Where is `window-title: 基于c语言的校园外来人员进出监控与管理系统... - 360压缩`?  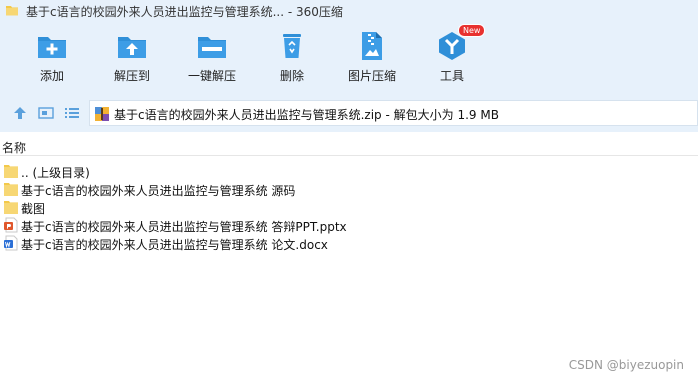
window-title: 基于c语言的校园外来人员进出监控与管理系统... - 360压缩 is located at coordinates (184, 12).